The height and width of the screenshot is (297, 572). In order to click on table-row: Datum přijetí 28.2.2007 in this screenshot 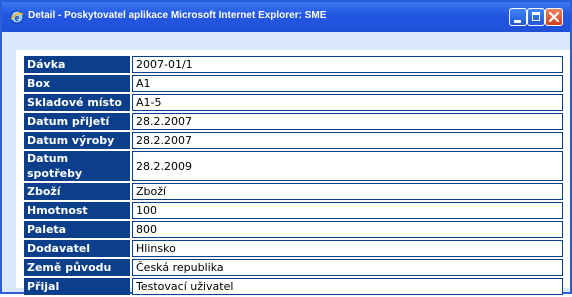, I will do `click(293, 121)`.